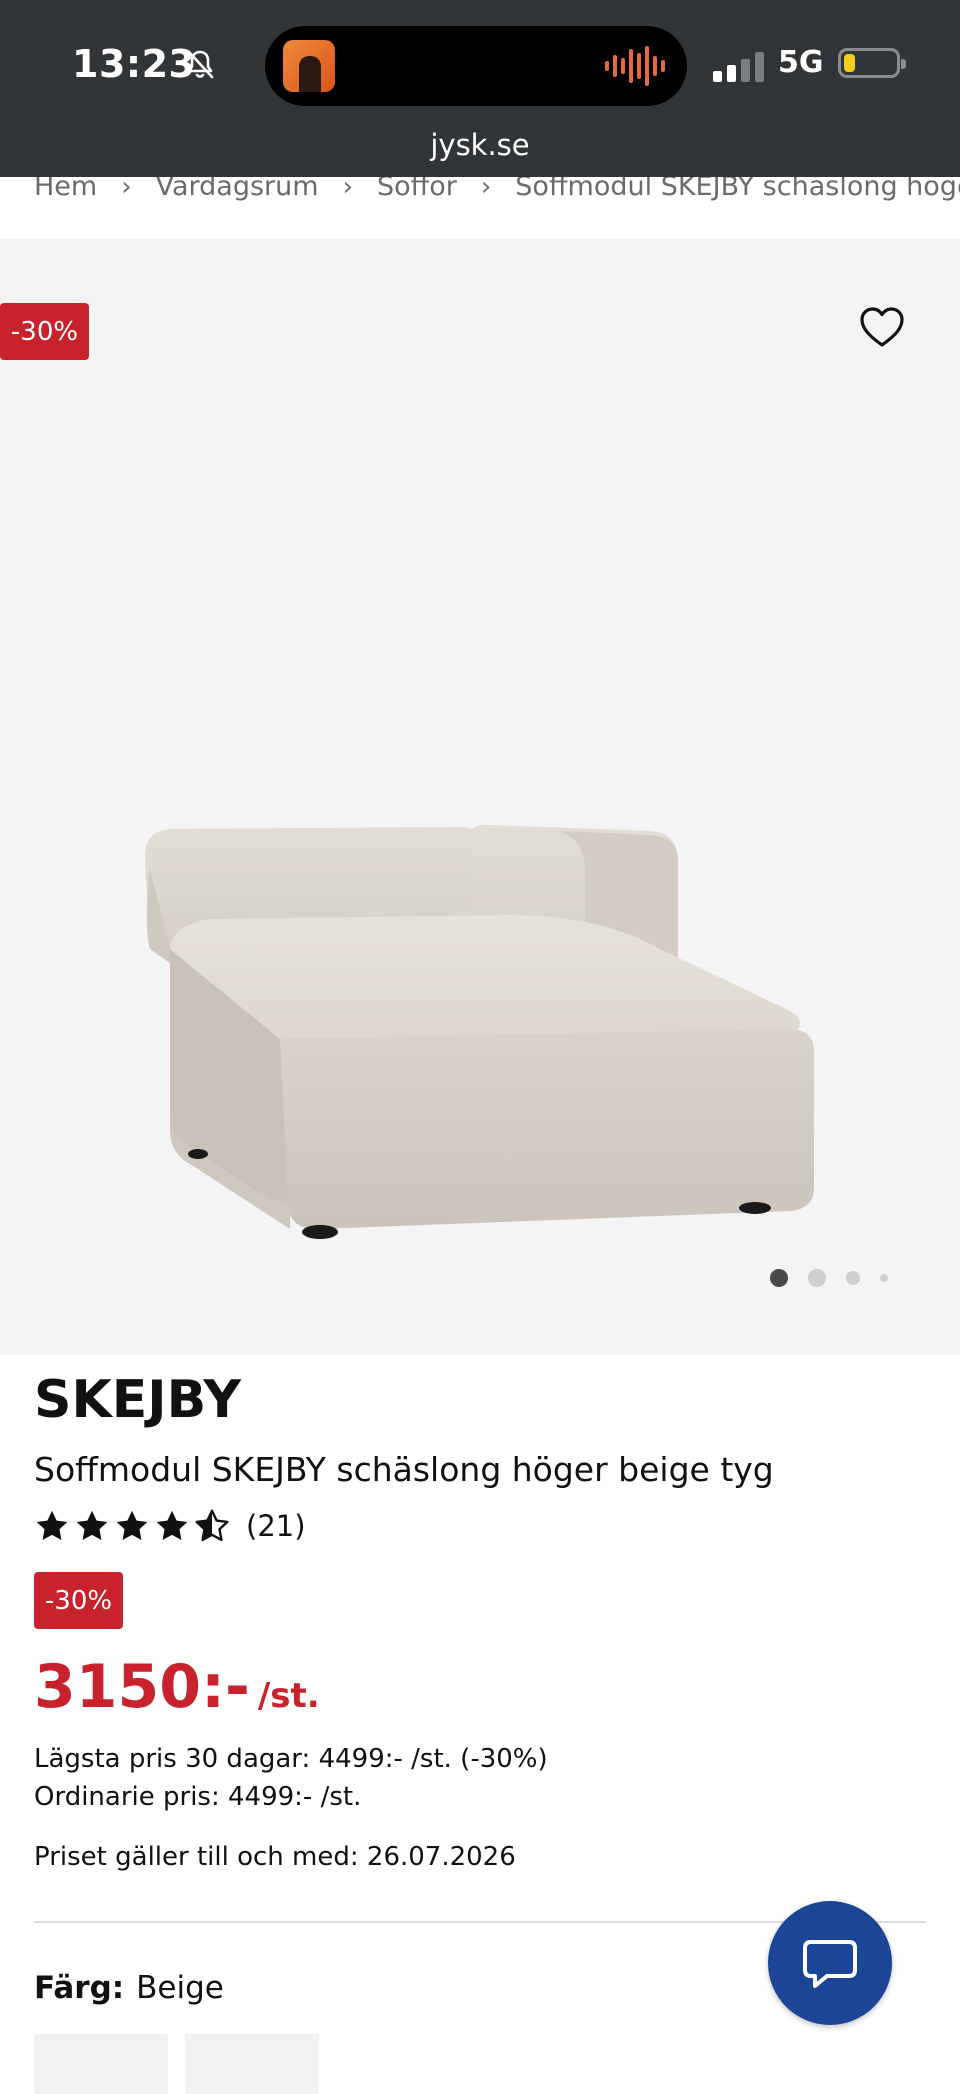 This screenshot has width=960, height=2094. I want to click on lowest-price-30-days: Lägsta pris 30 dagar: 4499:- /st. (-30%), so click(291, 1759).